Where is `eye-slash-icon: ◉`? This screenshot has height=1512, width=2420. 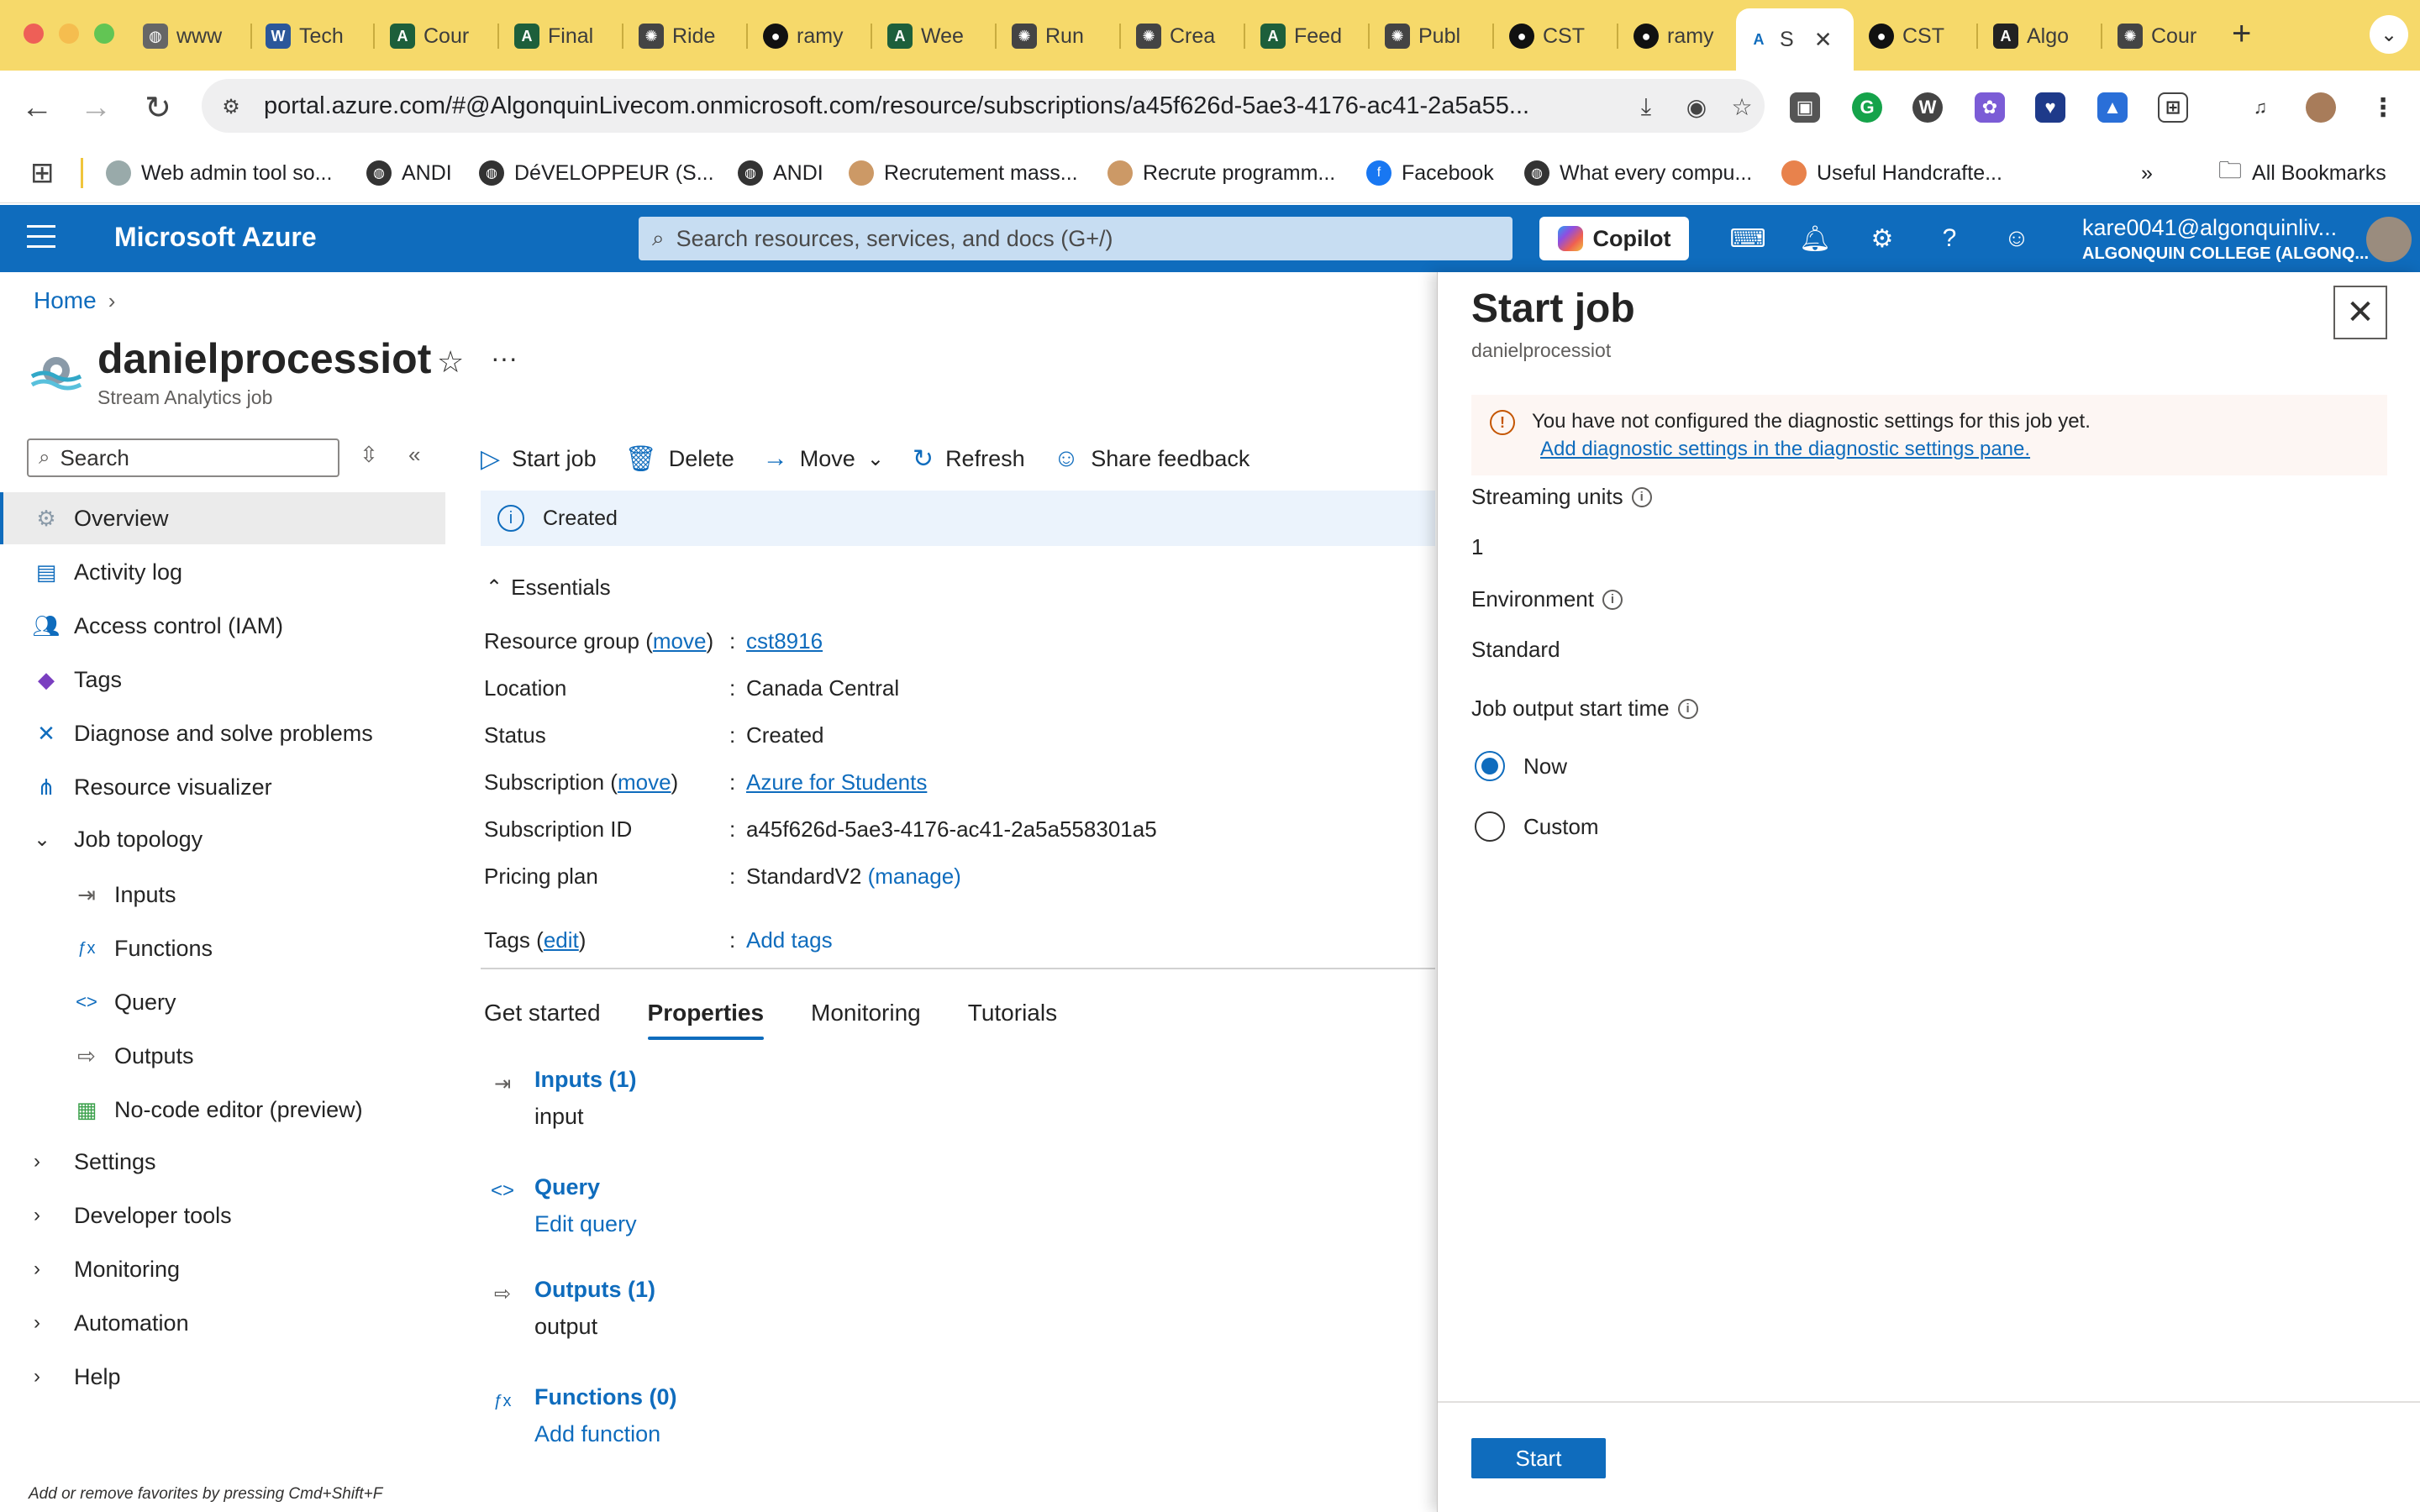
eye-slash-icon: ◉ is located at coordinates (1696, 107).